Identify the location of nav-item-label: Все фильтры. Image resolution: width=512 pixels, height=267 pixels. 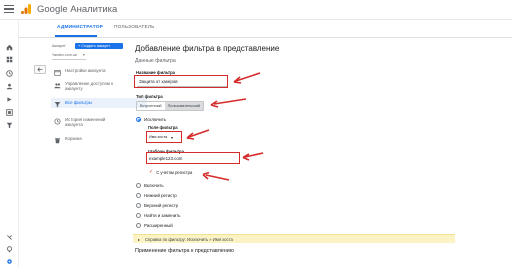
(78, 102).